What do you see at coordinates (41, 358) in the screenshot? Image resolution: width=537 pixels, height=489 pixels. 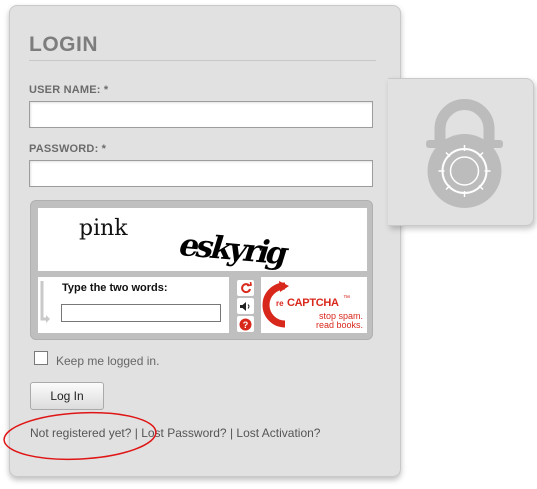 I see `remember-me-checkbox` at bounding box center [41, 358].